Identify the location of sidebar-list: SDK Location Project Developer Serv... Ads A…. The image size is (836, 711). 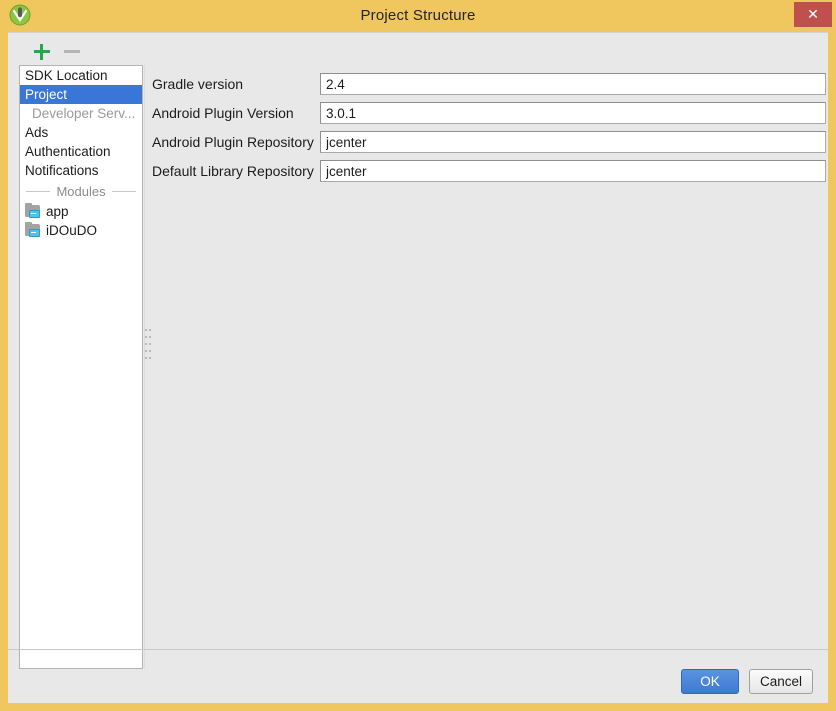
(81, 367).